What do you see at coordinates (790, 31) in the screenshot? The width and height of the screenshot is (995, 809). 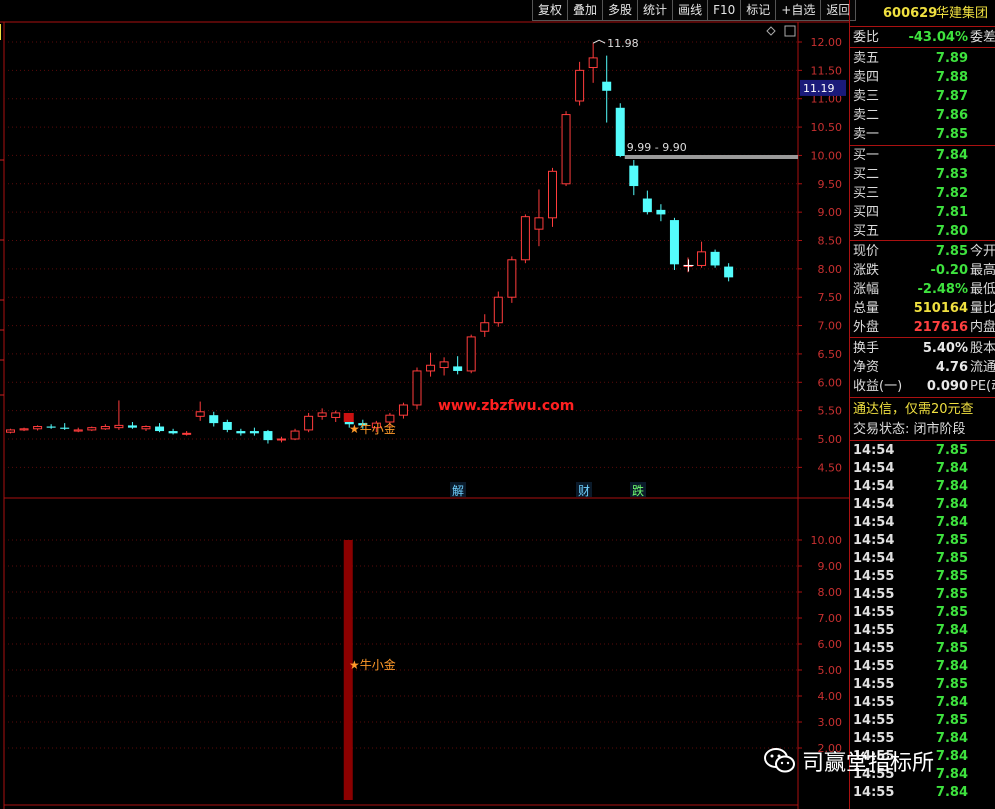 I see `toggle-icon` at bounding box center [790, 31].